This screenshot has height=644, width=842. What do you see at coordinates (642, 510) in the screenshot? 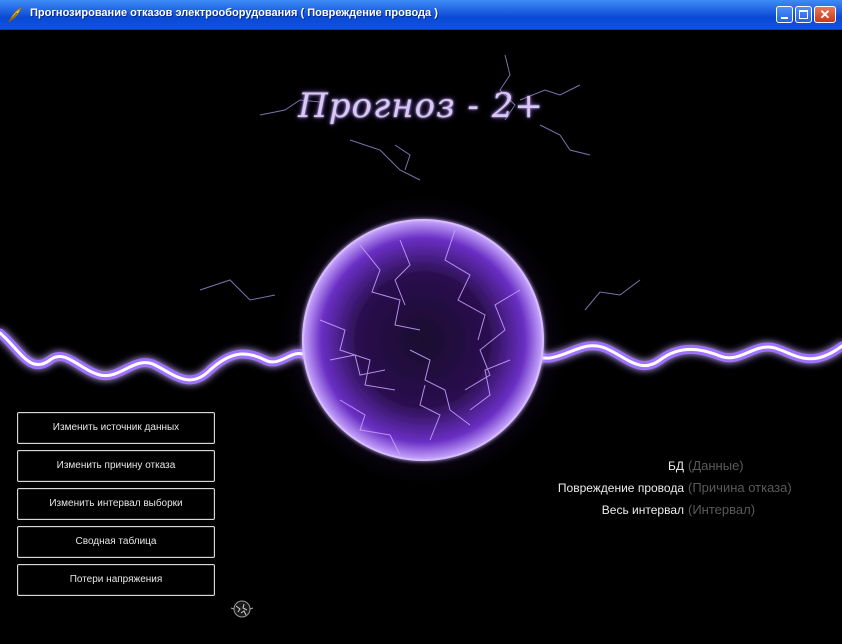
I see `interval-label: Весь интервал` at bounding box center [642, 510].